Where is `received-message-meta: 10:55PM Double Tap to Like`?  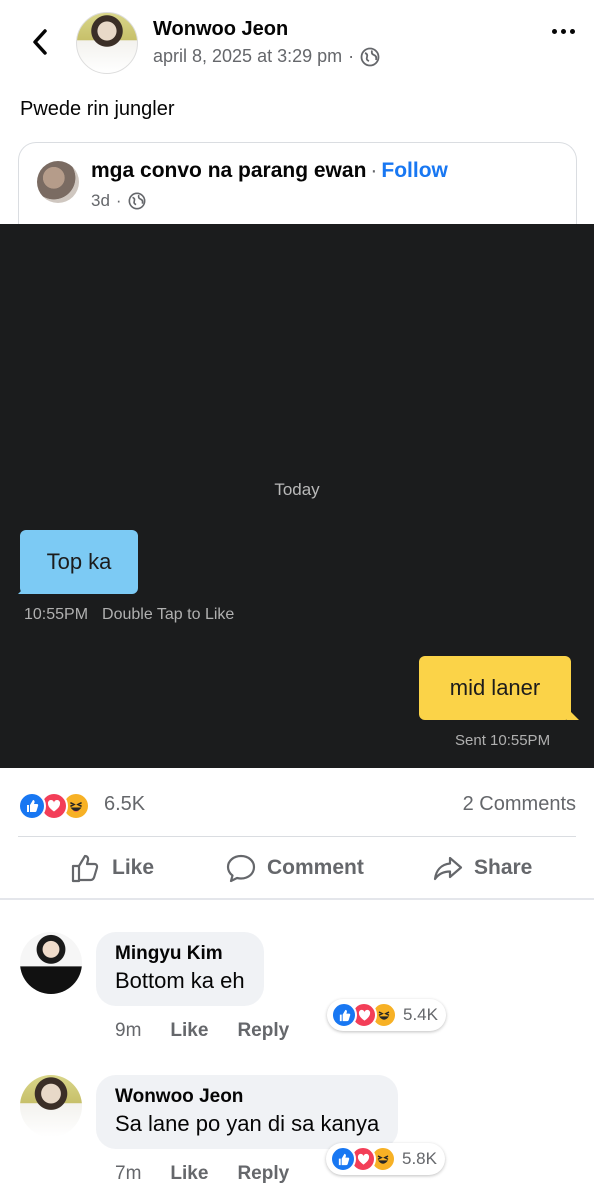 received-message-meta: 10:55PM Double Tap to Like is located at coordinates (129, 615).